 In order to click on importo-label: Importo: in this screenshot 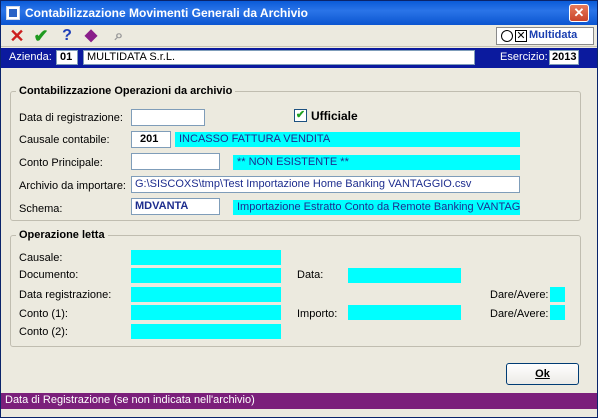, I will do `click(317, 314)`.